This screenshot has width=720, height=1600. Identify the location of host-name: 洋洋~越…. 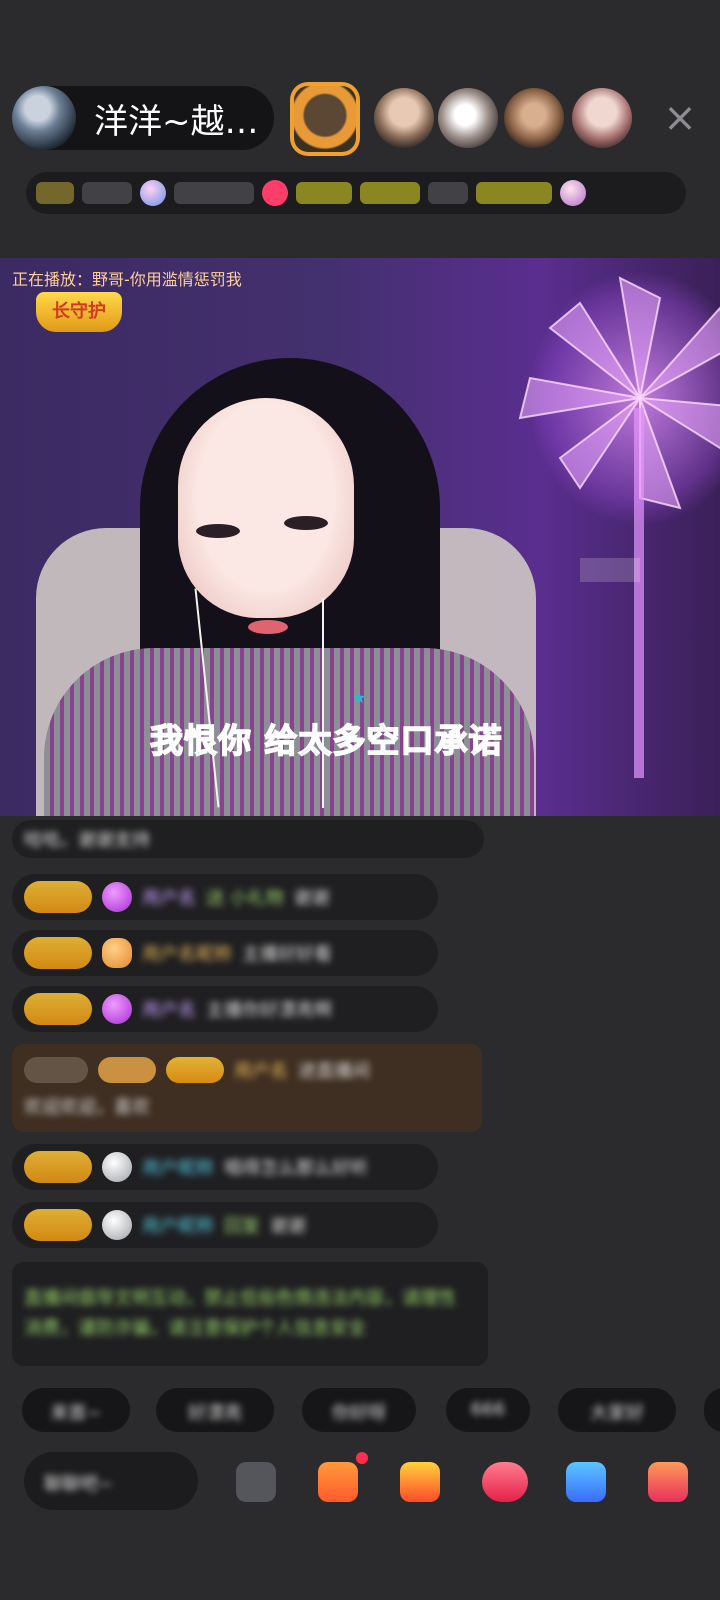
(176, 121).